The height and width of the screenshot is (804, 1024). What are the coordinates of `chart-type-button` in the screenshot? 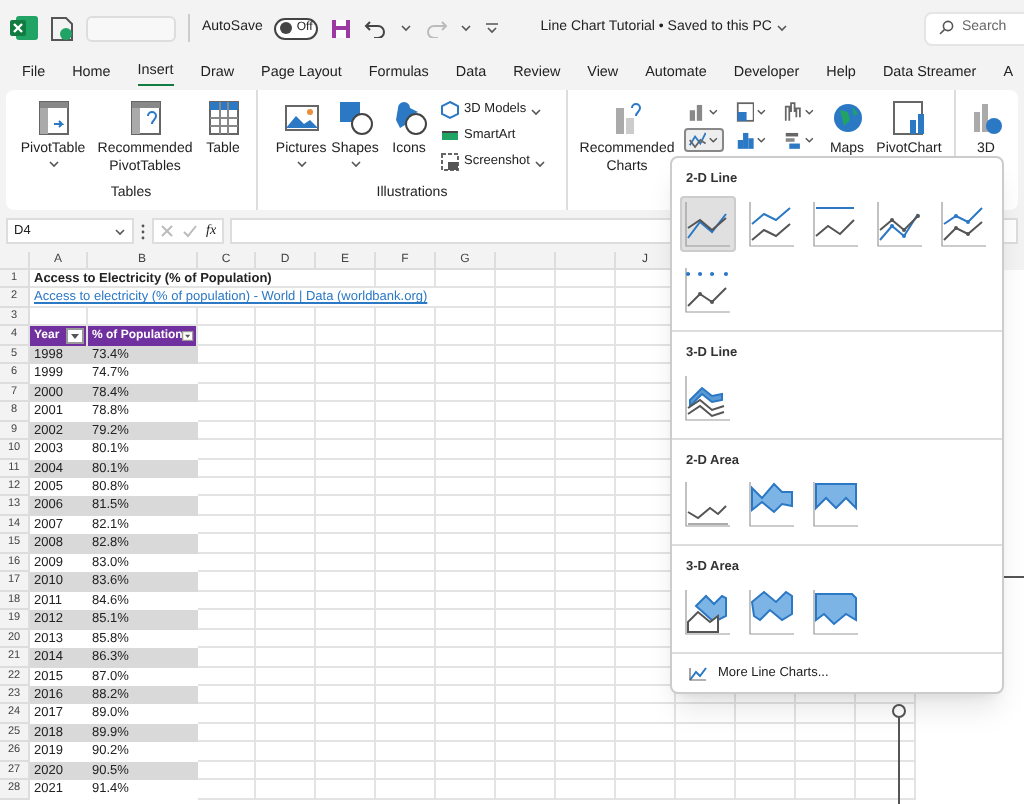 It's located at (703, 140).